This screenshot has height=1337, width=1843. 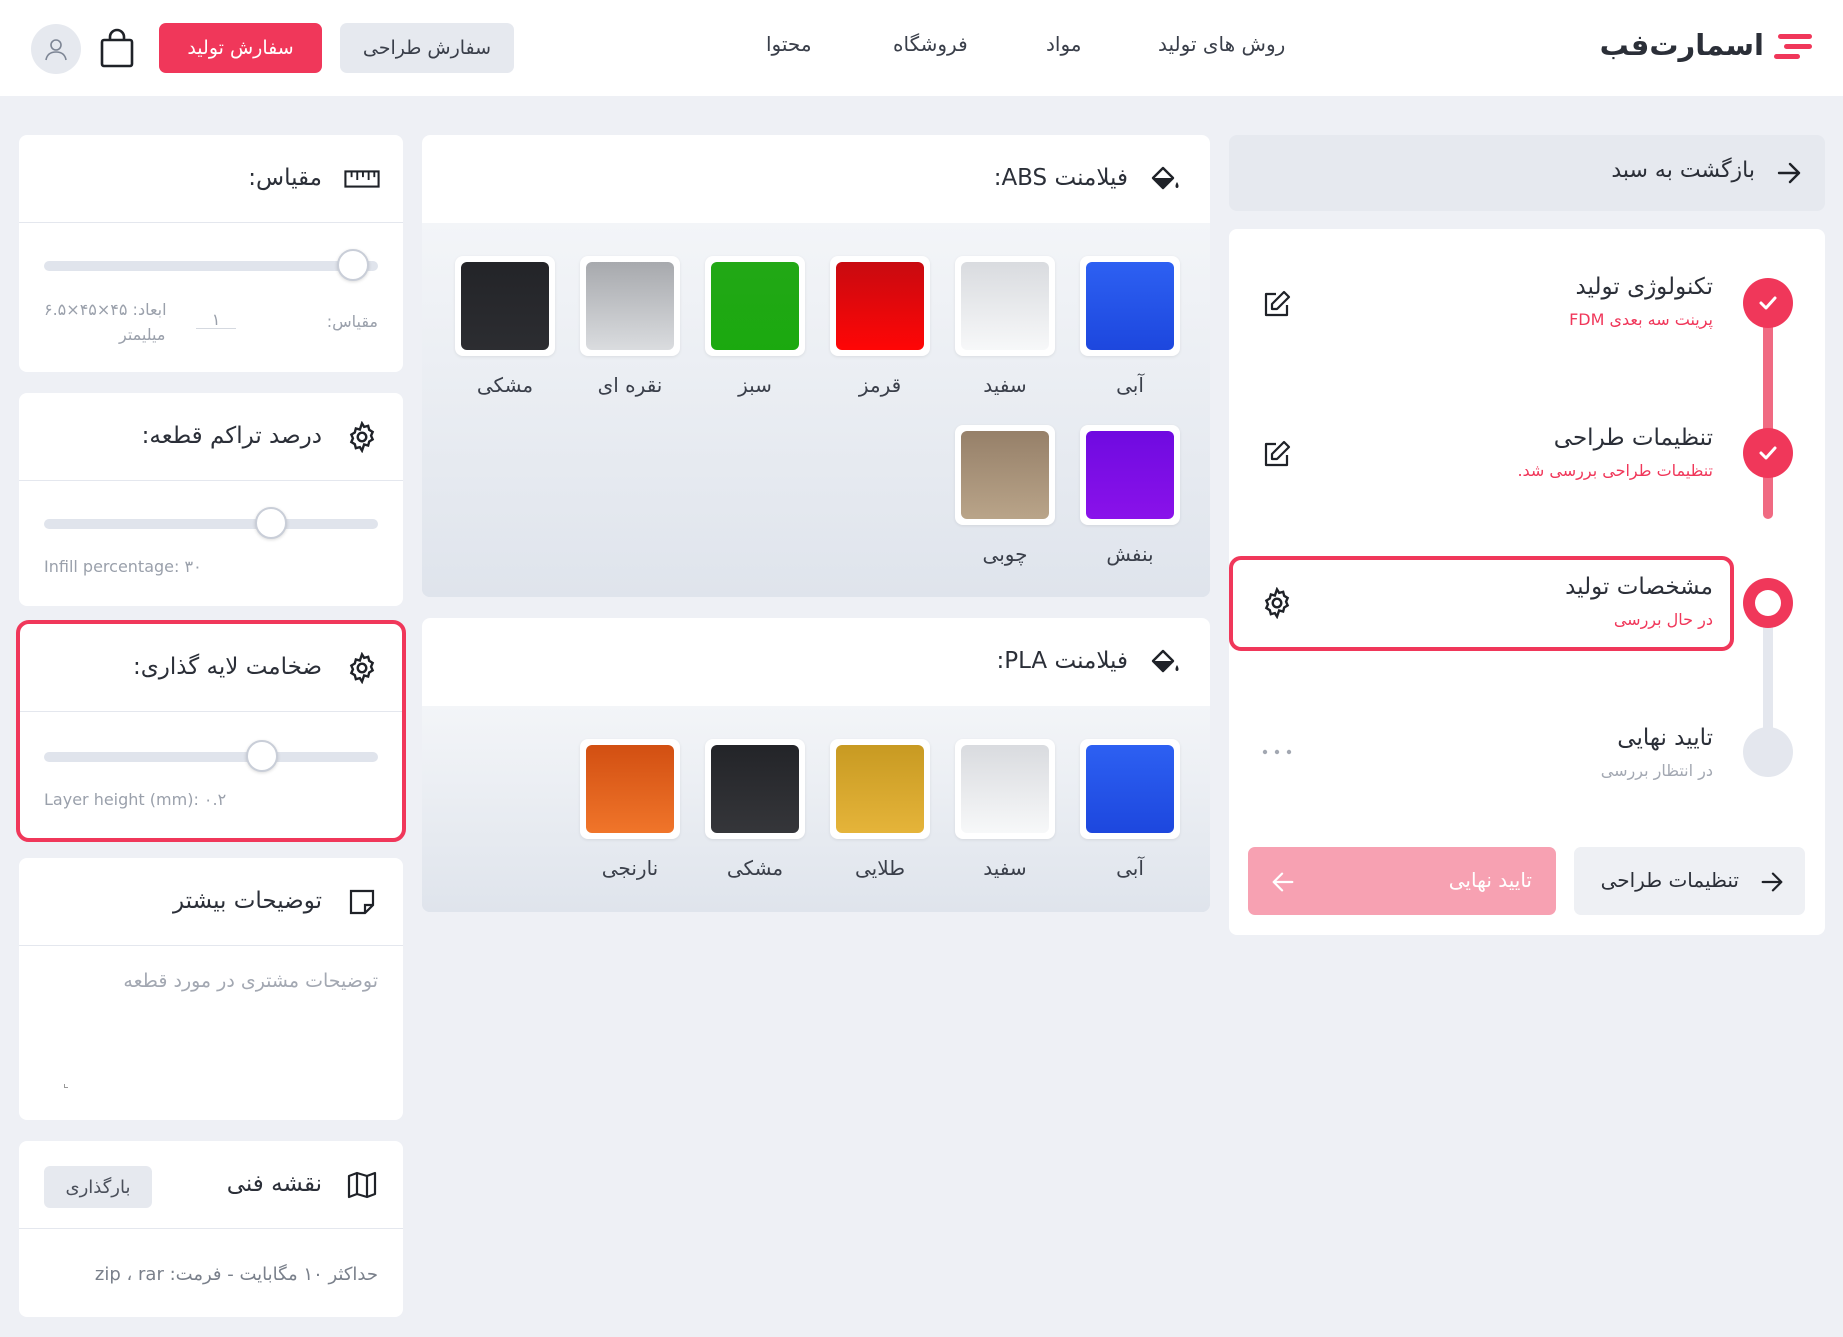 What do you see at coordinates (816, 662) in the screenshot?
I see `pla-card-header: فیلامنت PLA:` at bounding box center [816, 662].